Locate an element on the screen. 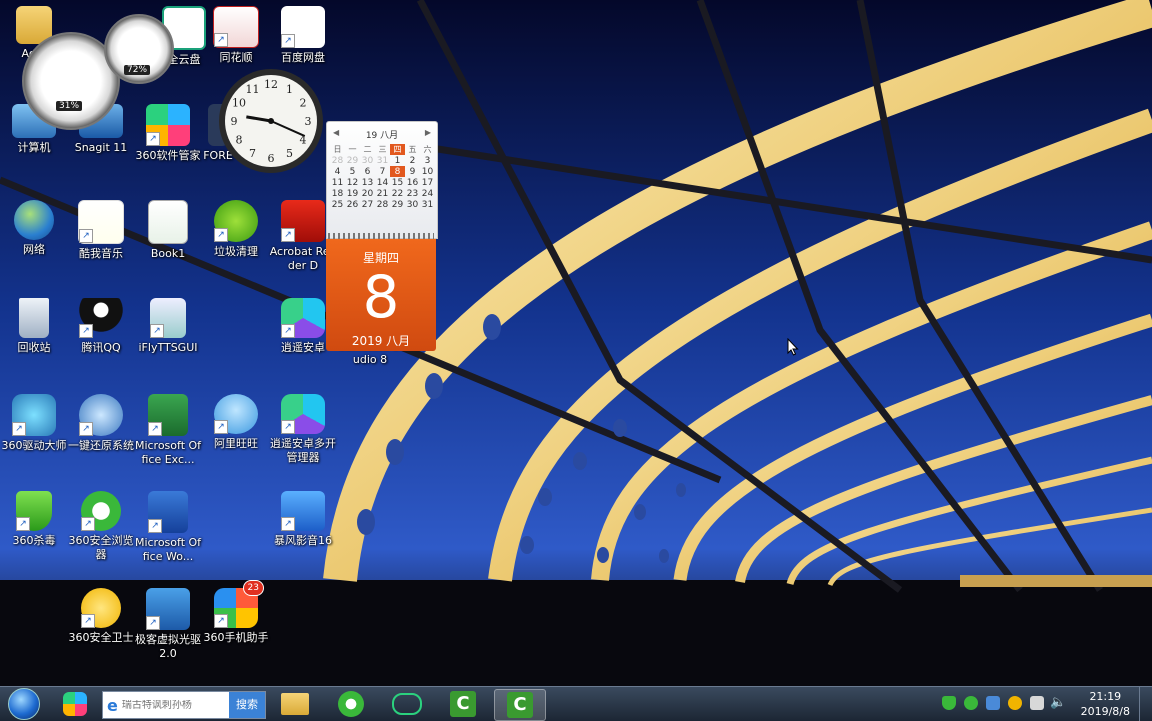 This screenshot has height=721, width=1152. calendar-next-icon: ▶ is located at coordinates (428, 132).